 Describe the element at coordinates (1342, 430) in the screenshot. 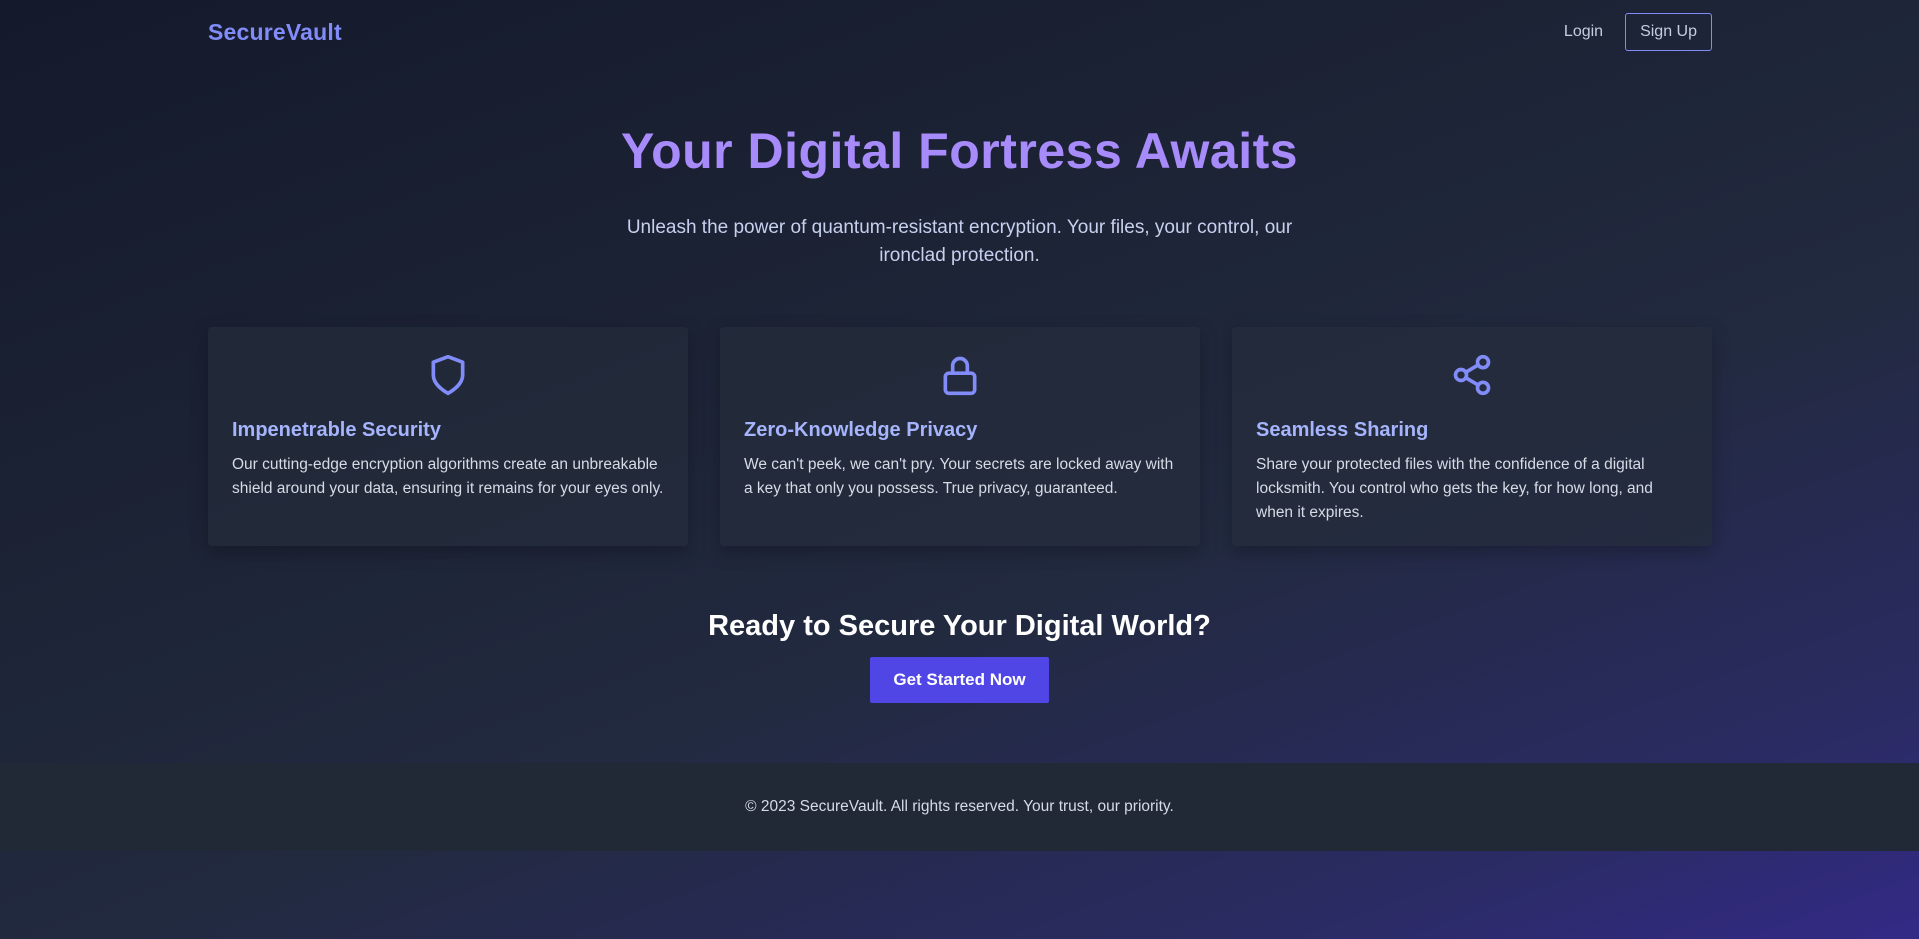

I see `feature-title: Seamless Sharing` at that location.